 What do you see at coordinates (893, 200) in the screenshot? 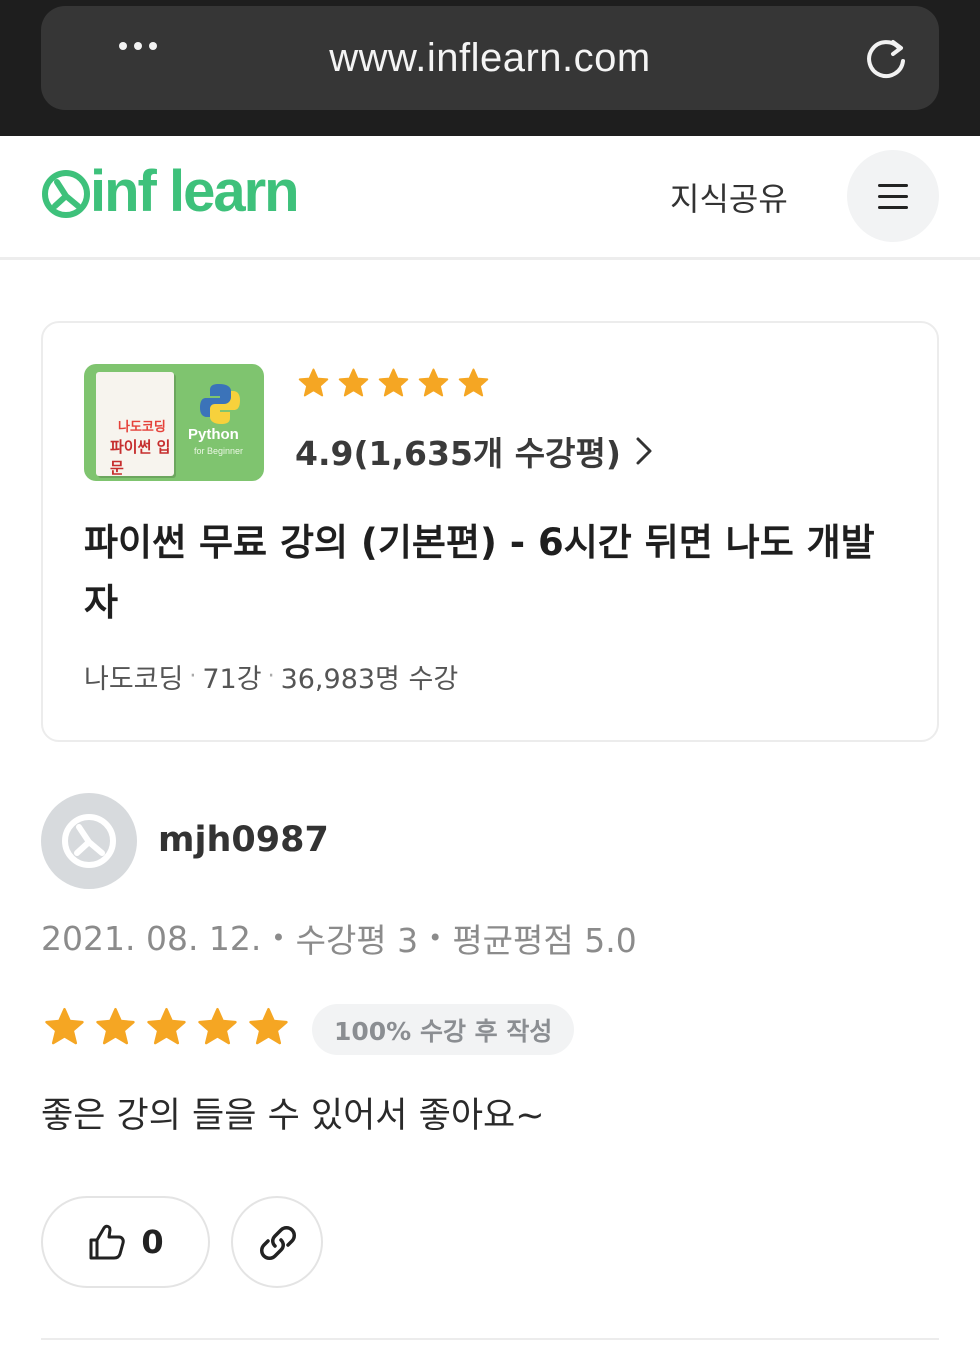
I see `hamburger-icon` at bounding box center [893, 200].